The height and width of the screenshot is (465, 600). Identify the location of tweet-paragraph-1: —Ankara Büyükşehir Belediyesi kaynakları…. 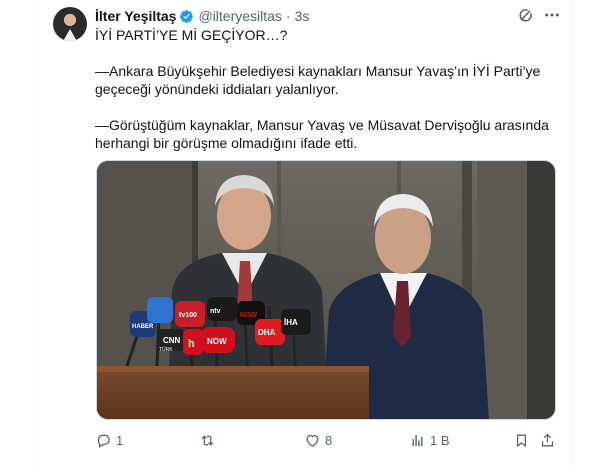
(318, 80).